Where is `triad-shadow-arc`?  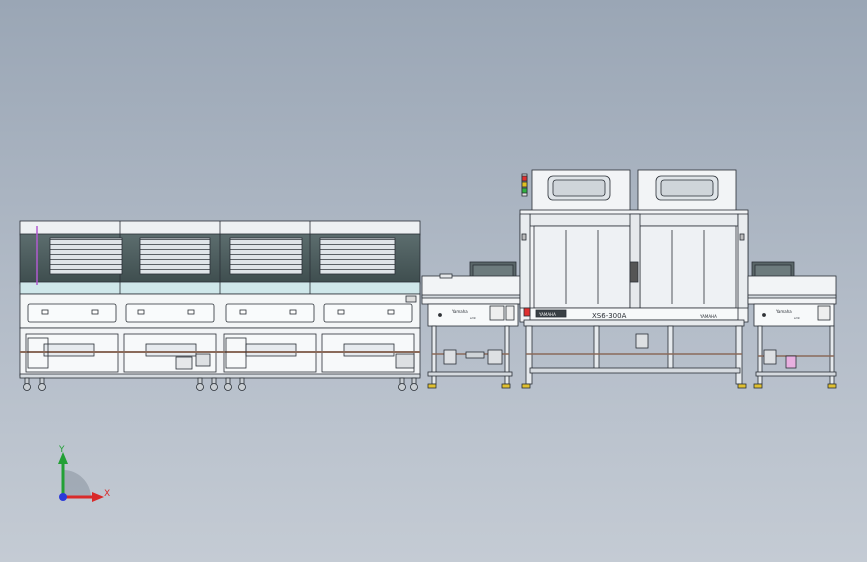 triad-shadow-arc is located at coordinates (77, 483).